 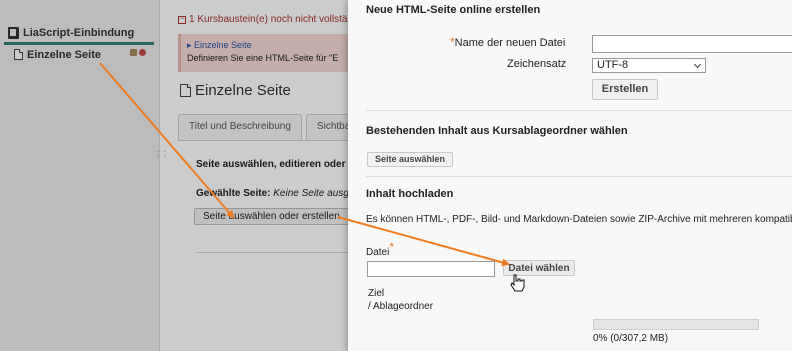 What do you see at coordinates (392, 247) in the screenshot?
I see `required-marker: *` at bounding box center [392, 247].